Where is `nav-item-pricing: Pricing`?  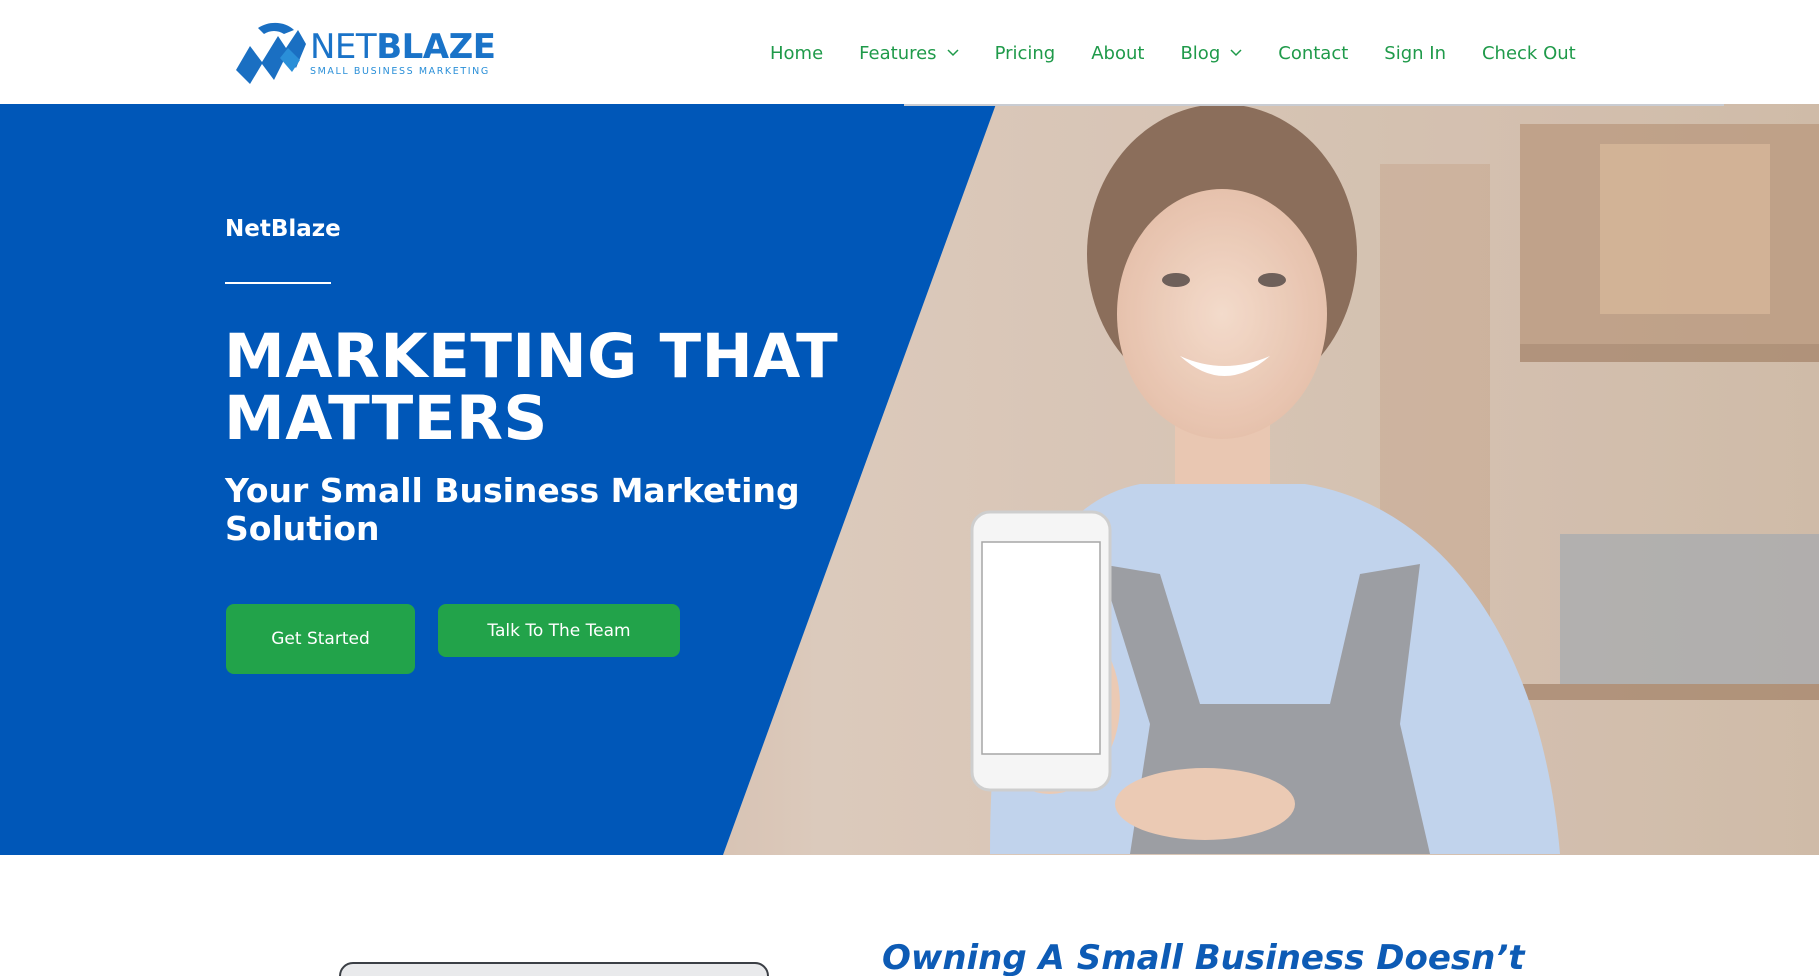
nav-item-pricing: Pricing is located at coordinates (1025, 53).